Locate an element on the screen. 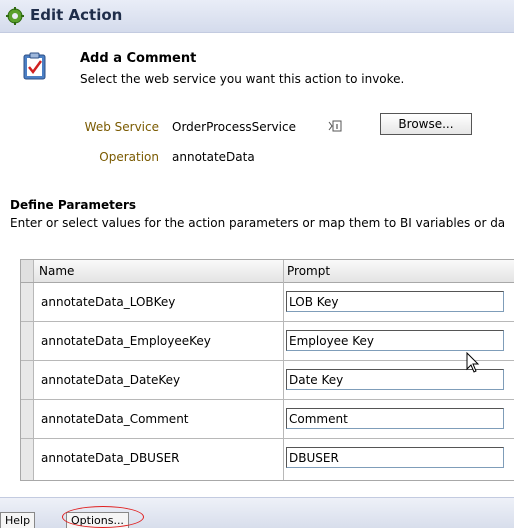  dialog-title: Edit Action is located at coordinates (76, 15).